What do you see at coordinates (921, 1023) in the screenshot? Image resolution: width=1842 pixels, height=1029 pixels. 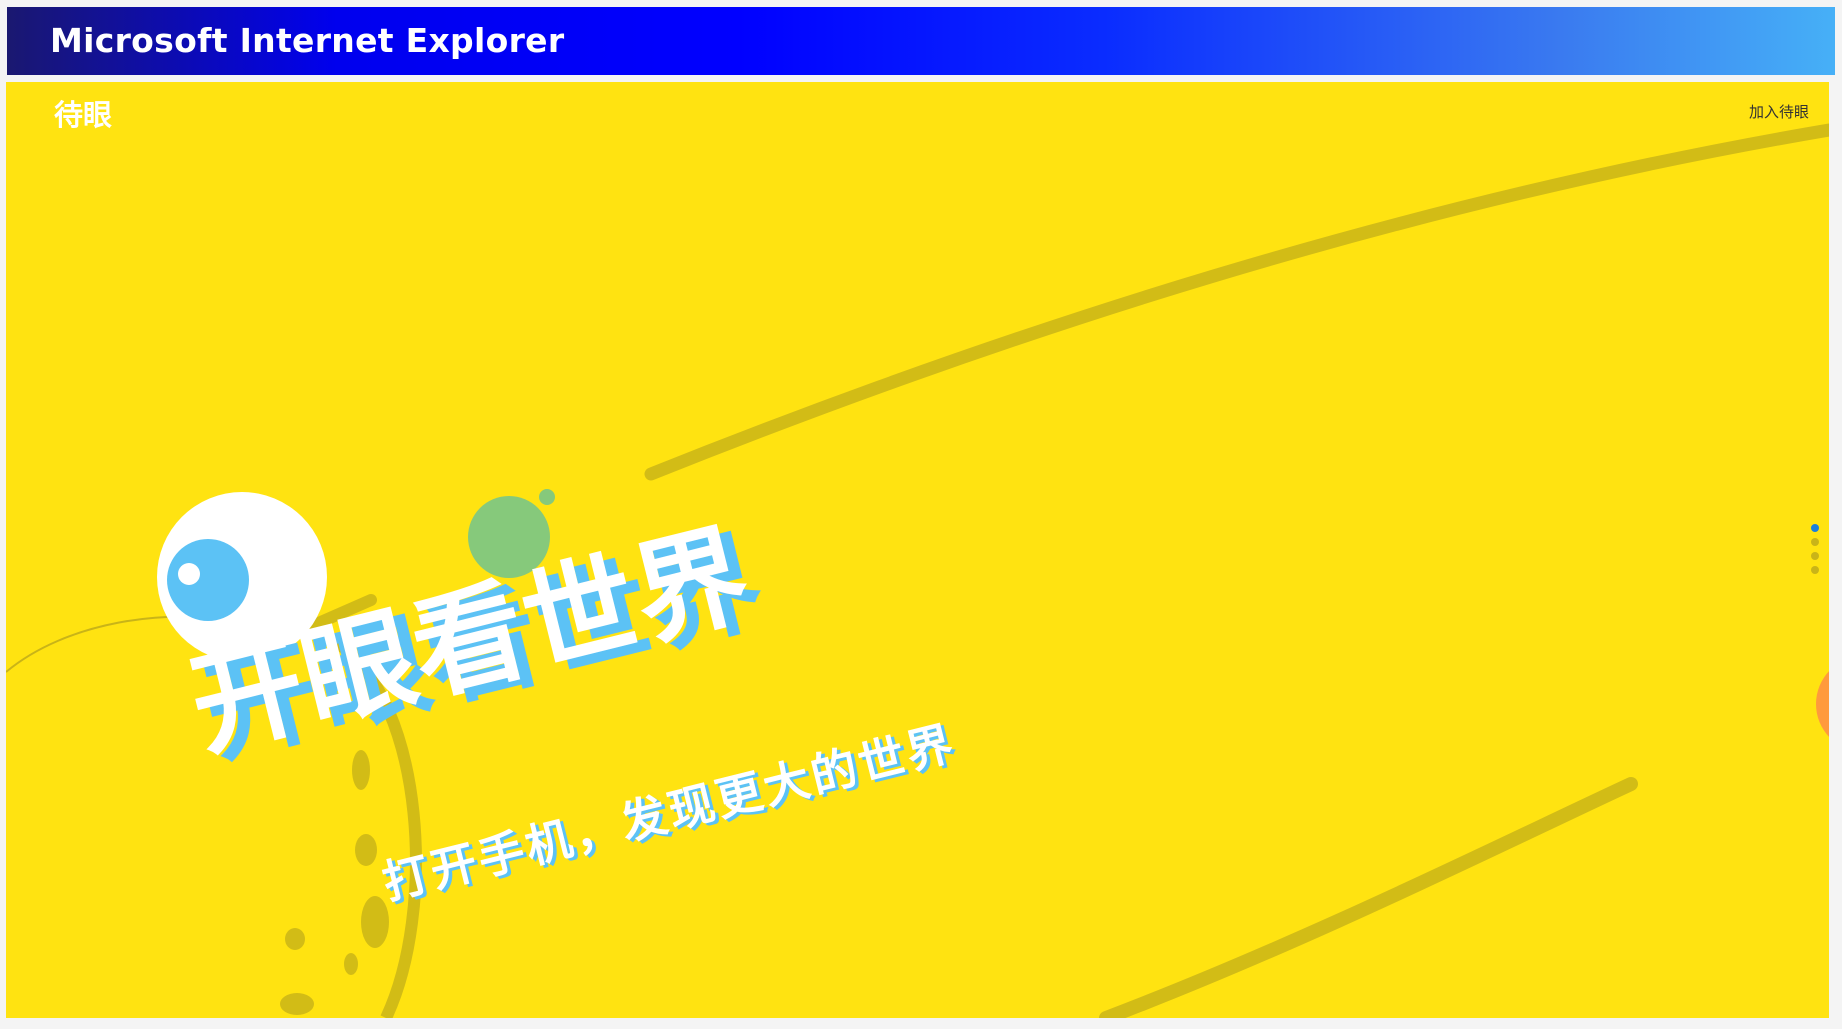 I see `window-bottom-edge` at bounding box center [921, 1023].